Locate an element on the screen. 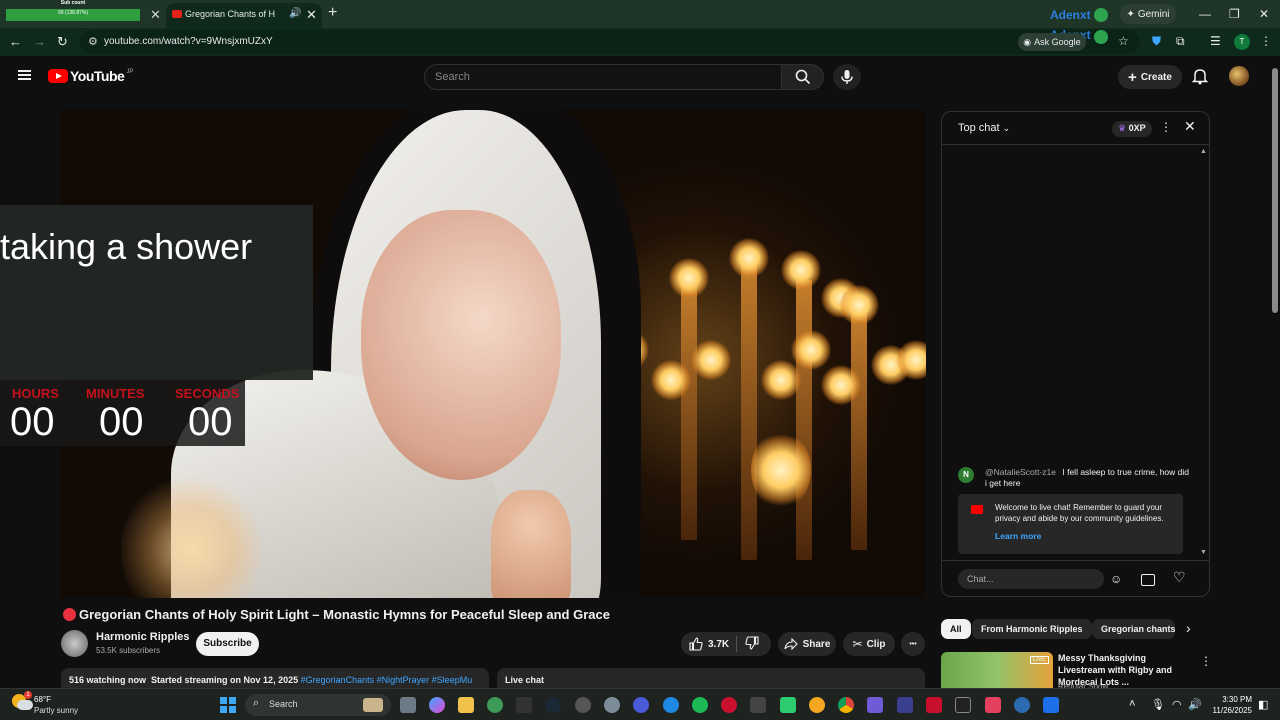 The image size is (1280, 720). site-info-icon: ⚙ is located at coordinates (93, 41).